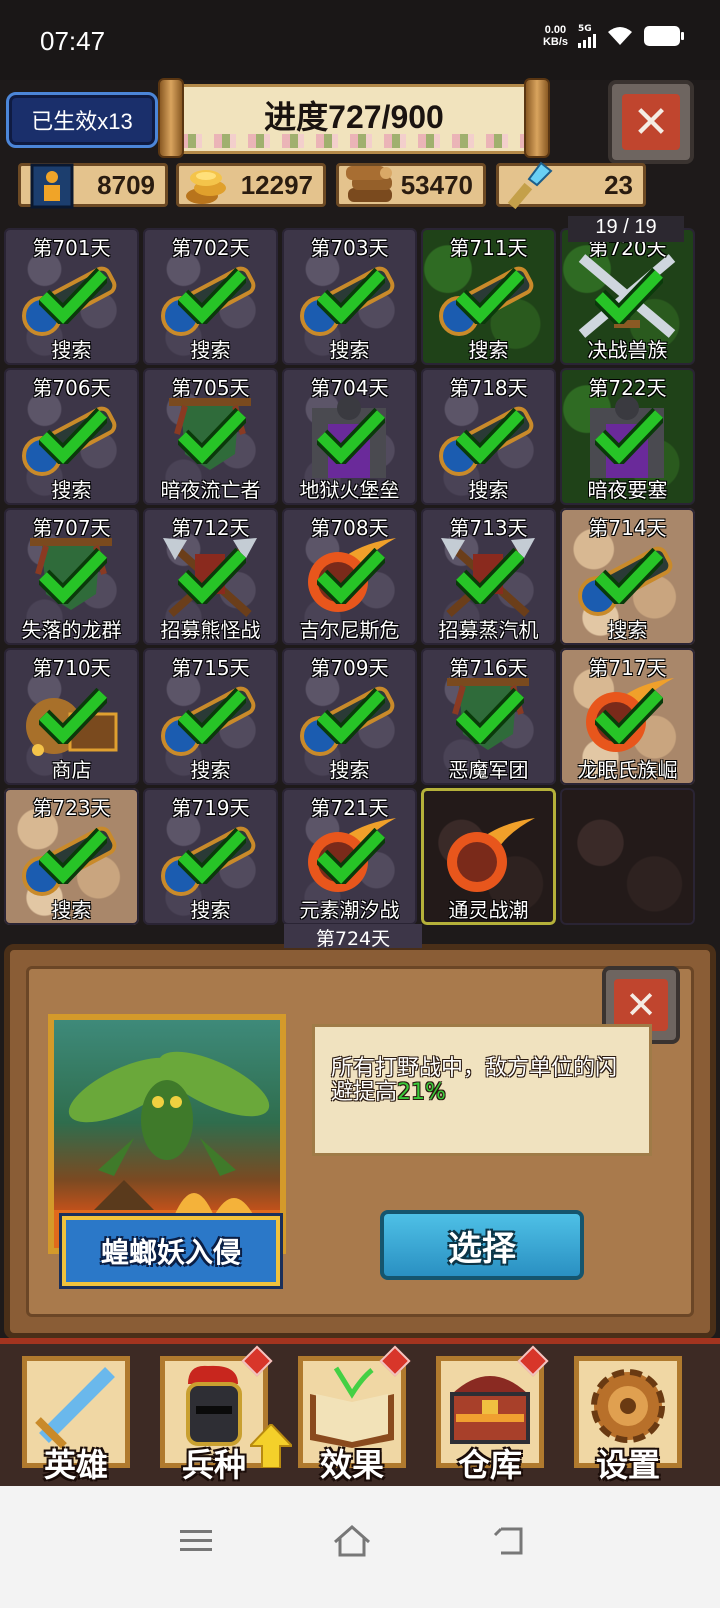 The width and height of the screenshot is (720, 1608). Describe the element at coordinates (349, 808) in the screenshot. I see `tile-day: 第721天` at that location.